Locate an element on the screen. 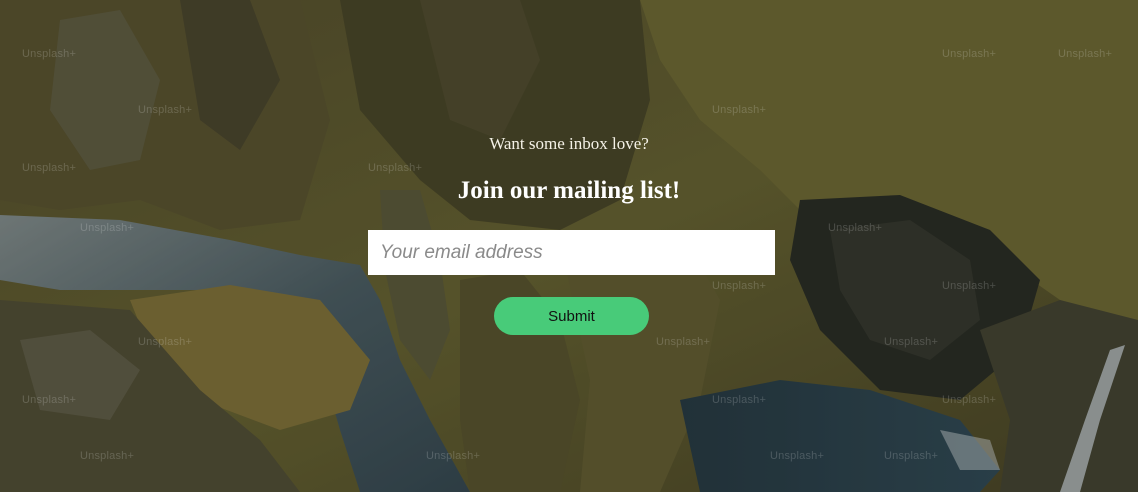 The image size is (1138, 492). email-input is located at coordinates (571, 252).